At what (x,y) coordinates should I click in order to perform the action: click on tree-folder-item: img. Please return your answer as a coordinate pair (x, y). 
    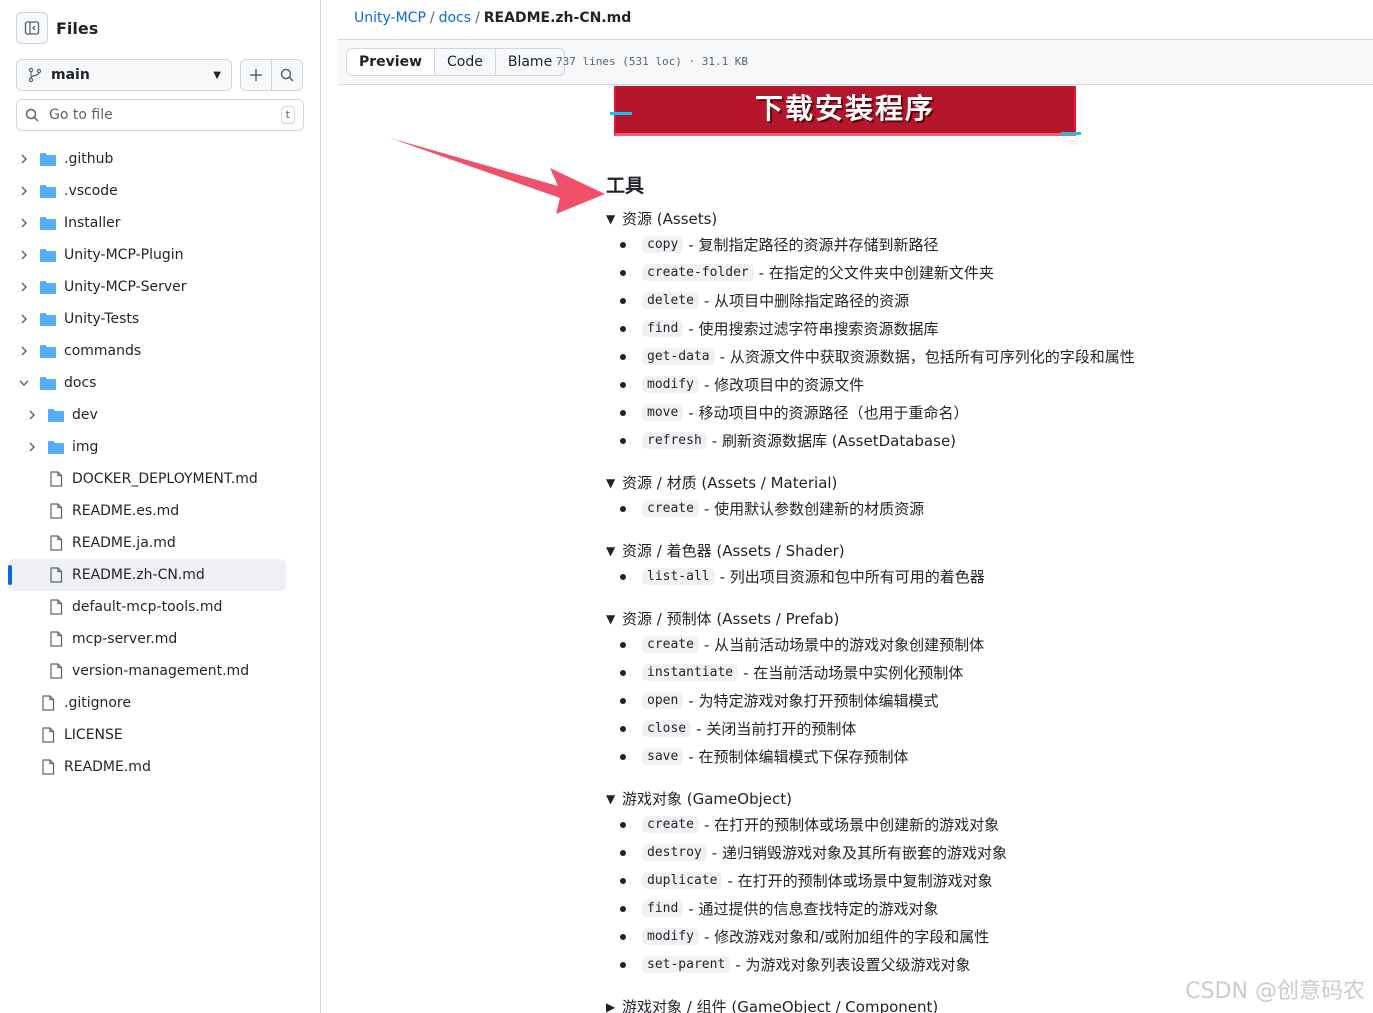
    Looking at the image, I should click on (160, 447).